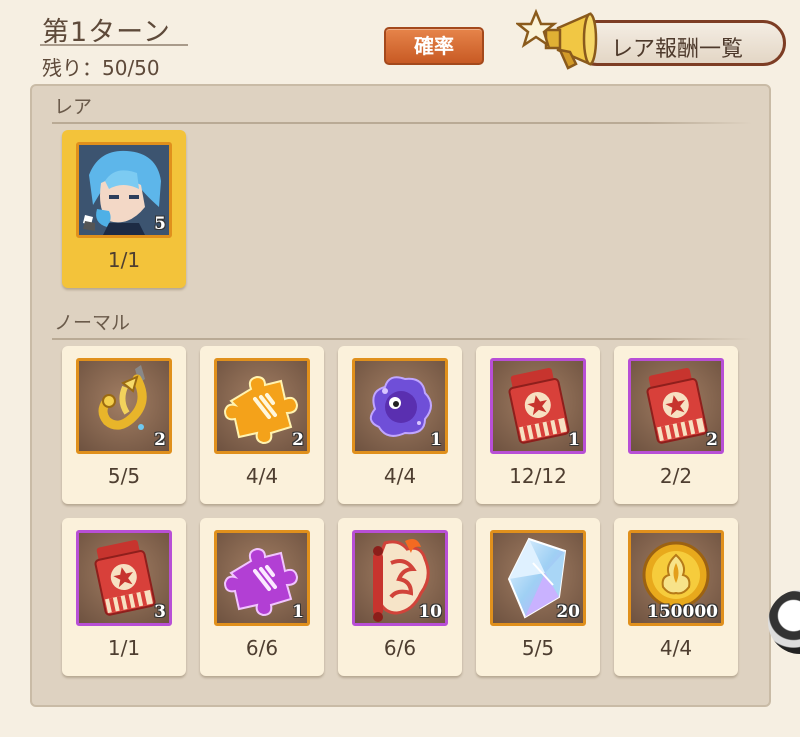  I want to click on rare-item-quantity: 5, so click(160, 224).